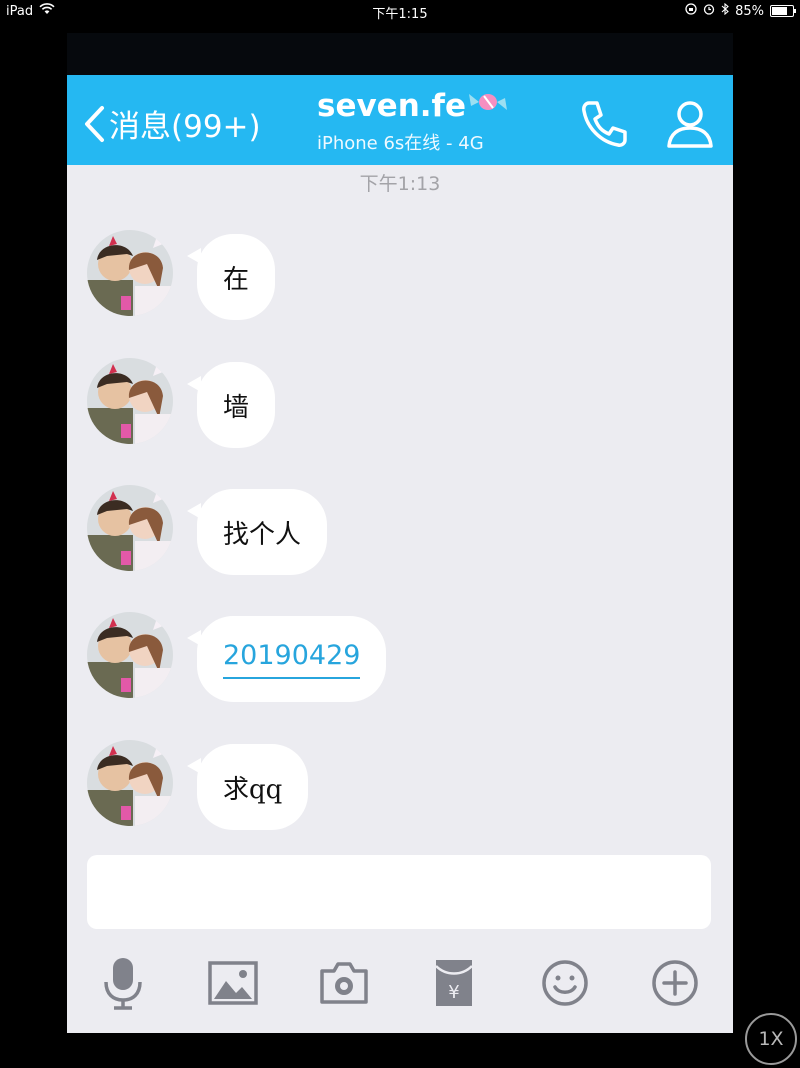 The width and height of the screenshot is (800, 1068). Describe the element at coordinates (400, 54) in the screenshot. I see `app-status-strip` at that location.